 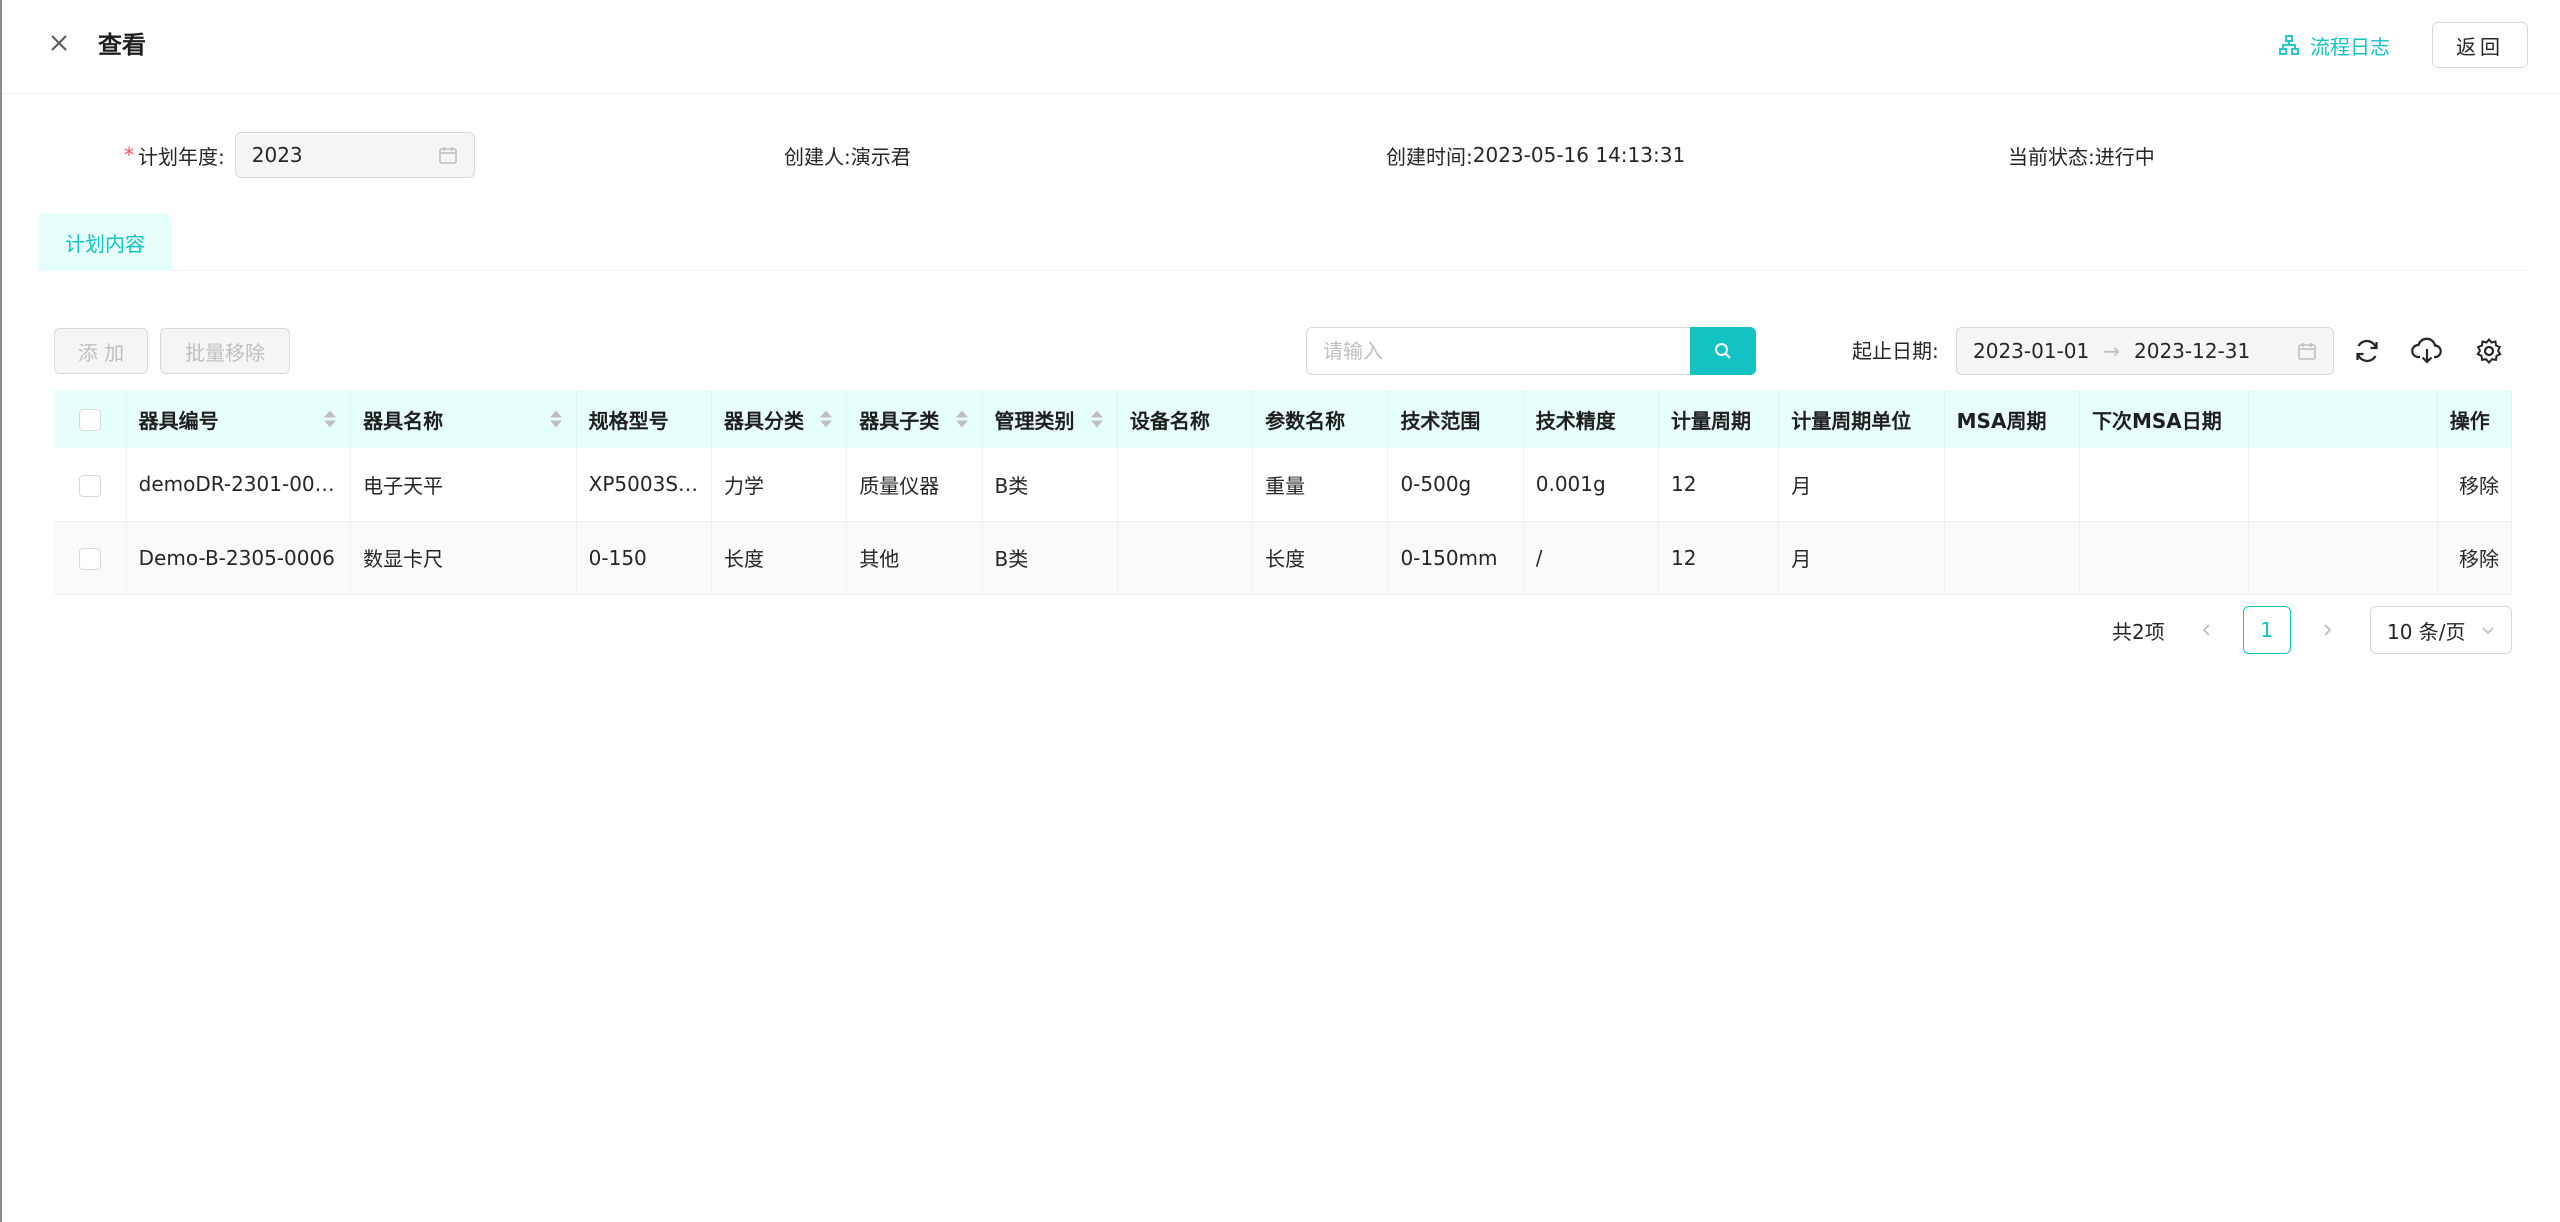 What do you see at coordinates (354, 155) in the screenshot?
I see `plan-year-input: 2023` at bounding box center [354, 155].